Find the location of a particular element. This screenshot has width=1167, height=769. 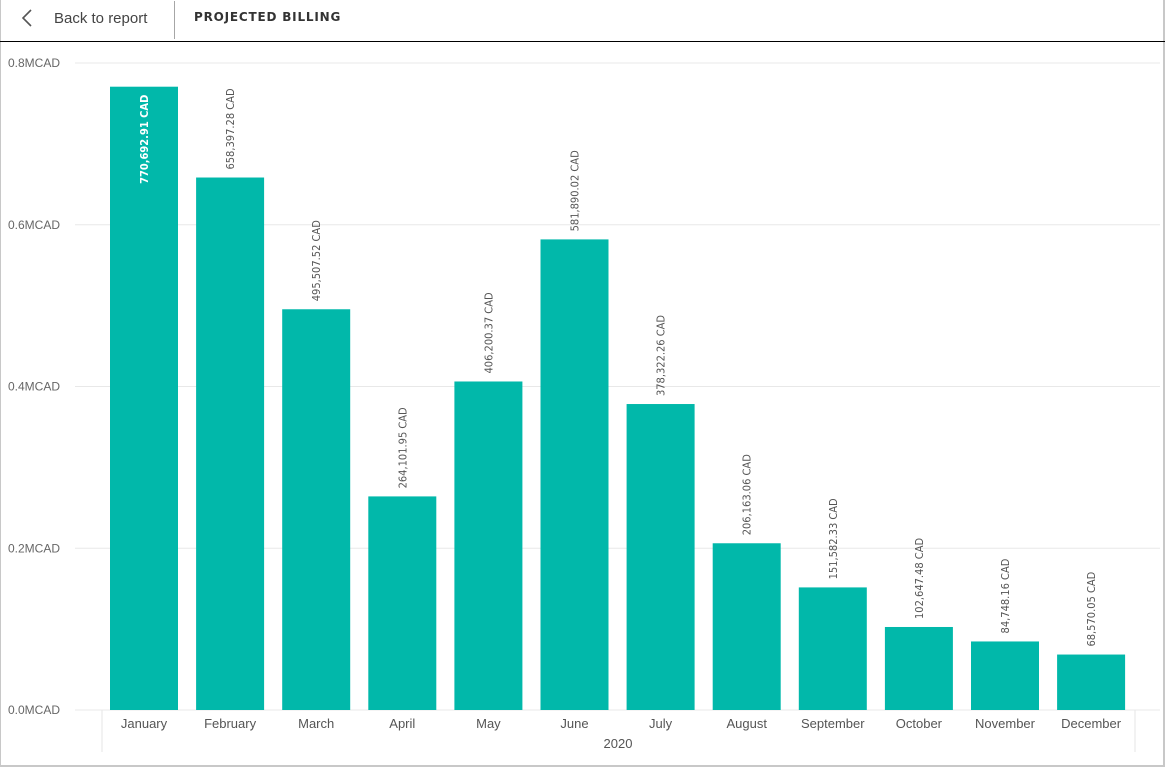

bar-august is located at coordinates (746, 626).